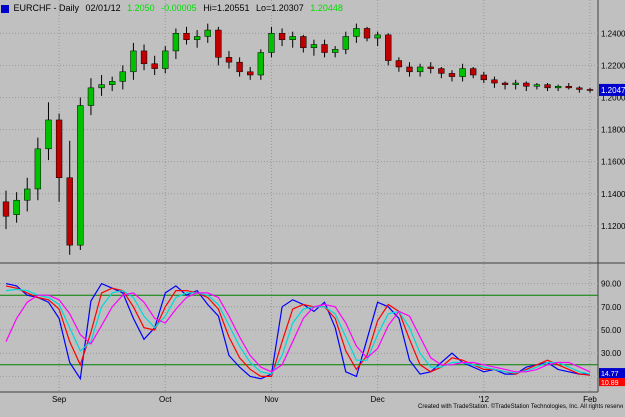 The height and width of the screenshot is (417, 625). Describe the element at coordinates (103, 8) in the screenshot. I see `header-date: 02/01/12` at that location.